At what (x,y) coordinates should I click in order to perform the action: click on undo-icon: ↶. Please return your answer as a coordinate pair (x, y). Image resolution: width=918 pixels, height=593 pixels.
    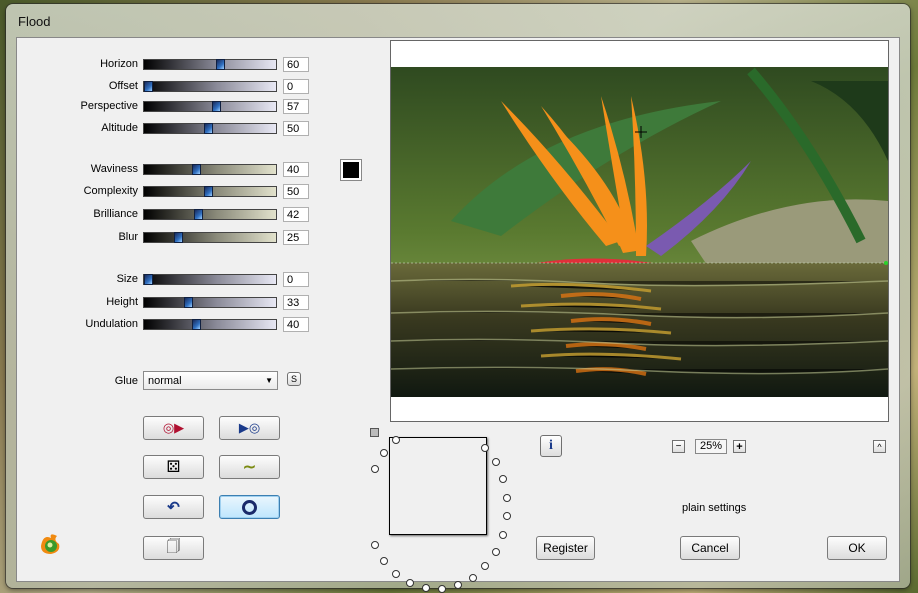
    Looking at the image, I should click on (173, 507).